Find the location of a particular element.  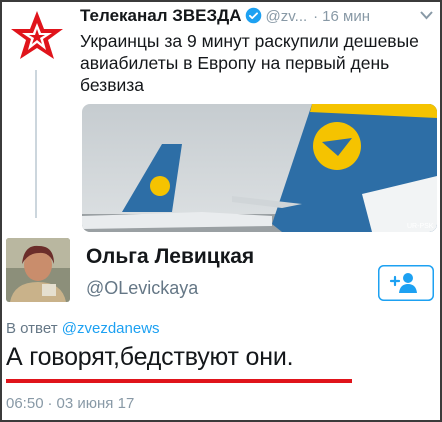

verified-badge-icon is located at coordinates (253, 15).